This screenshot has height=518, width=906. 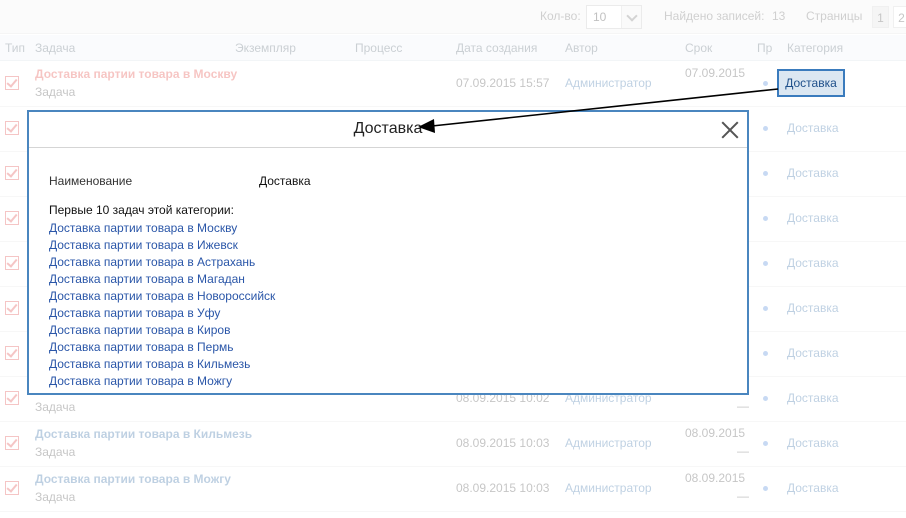 What do you see at coordinates (152, 262) in the screenshot?
I see `task-link-3: Доставка партии товара в Астрахань` at bounding box center [152, 262].